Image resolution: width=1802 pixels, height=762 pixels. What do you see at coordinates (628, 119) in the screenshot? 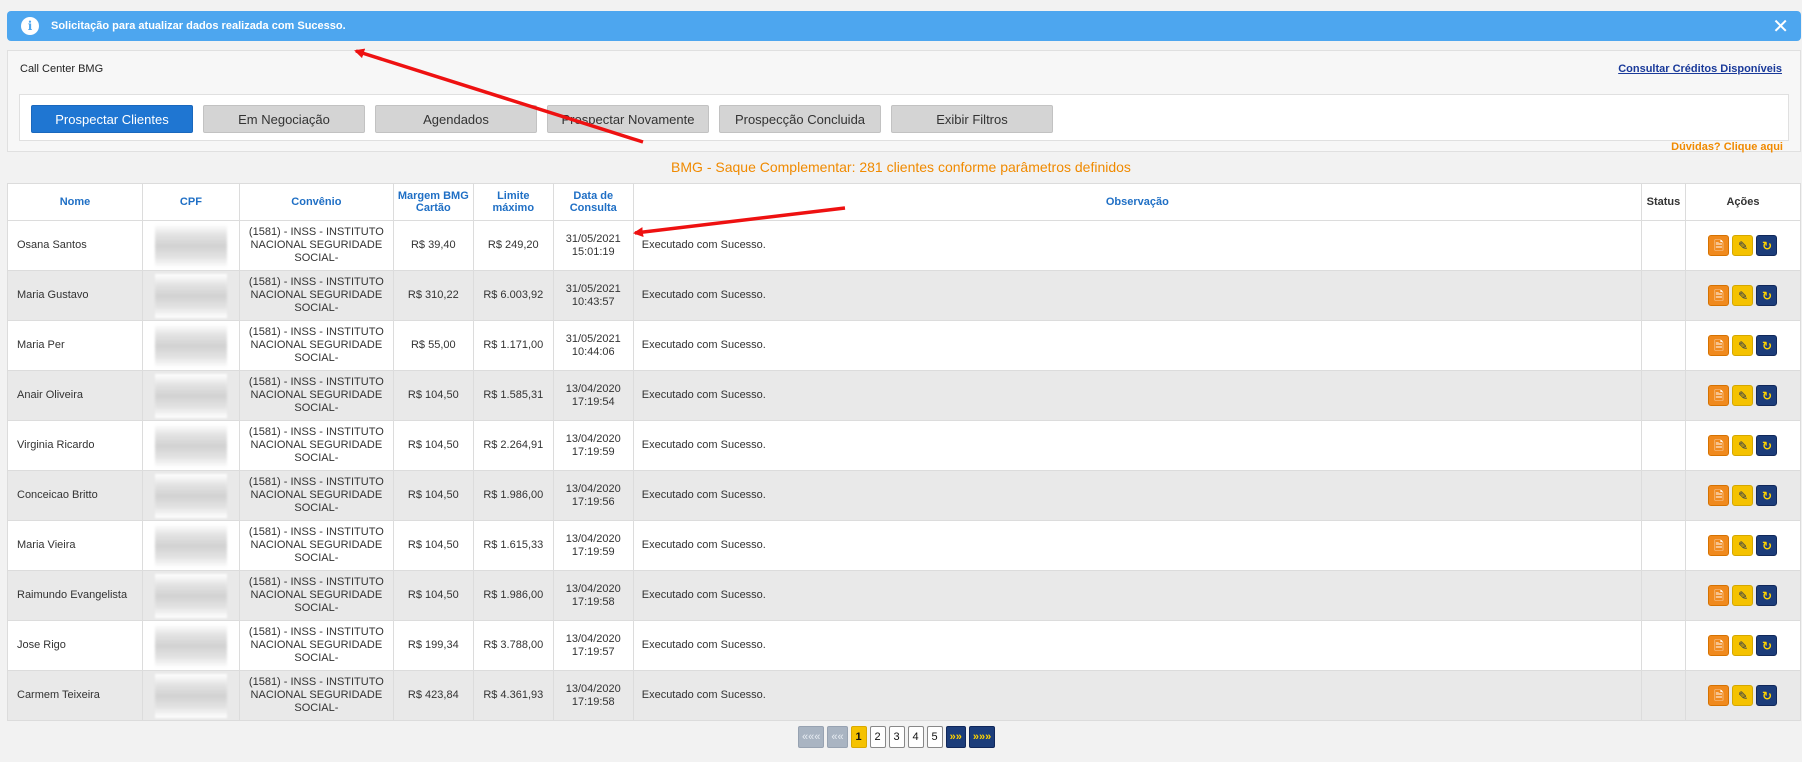
I see `tab-prospectar-novamente: Prospectar Novamente` at bounding box center [628, 119].